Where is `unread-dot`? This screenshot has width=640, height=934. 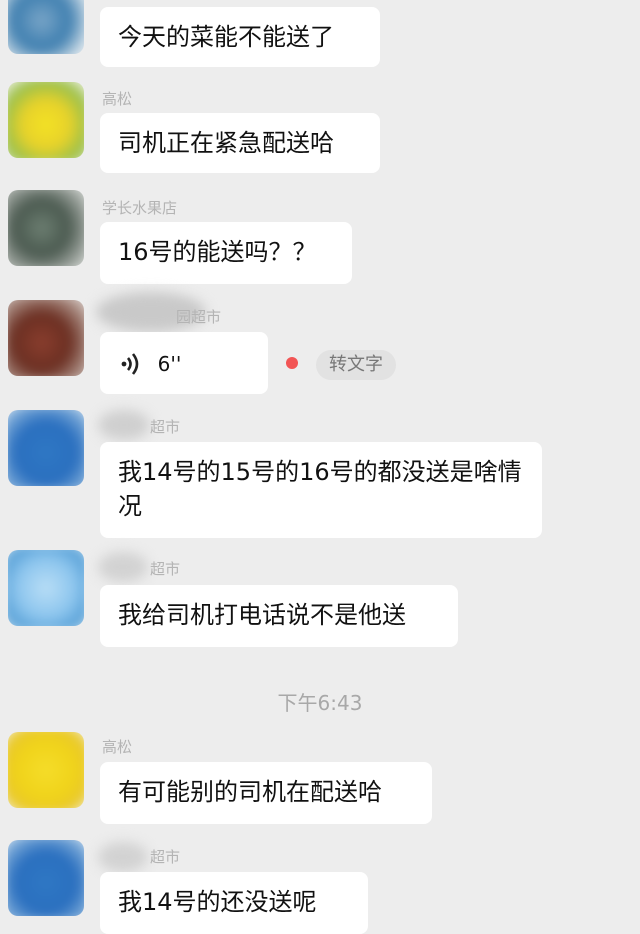 unread-dot is located at coordinates (292, 363).